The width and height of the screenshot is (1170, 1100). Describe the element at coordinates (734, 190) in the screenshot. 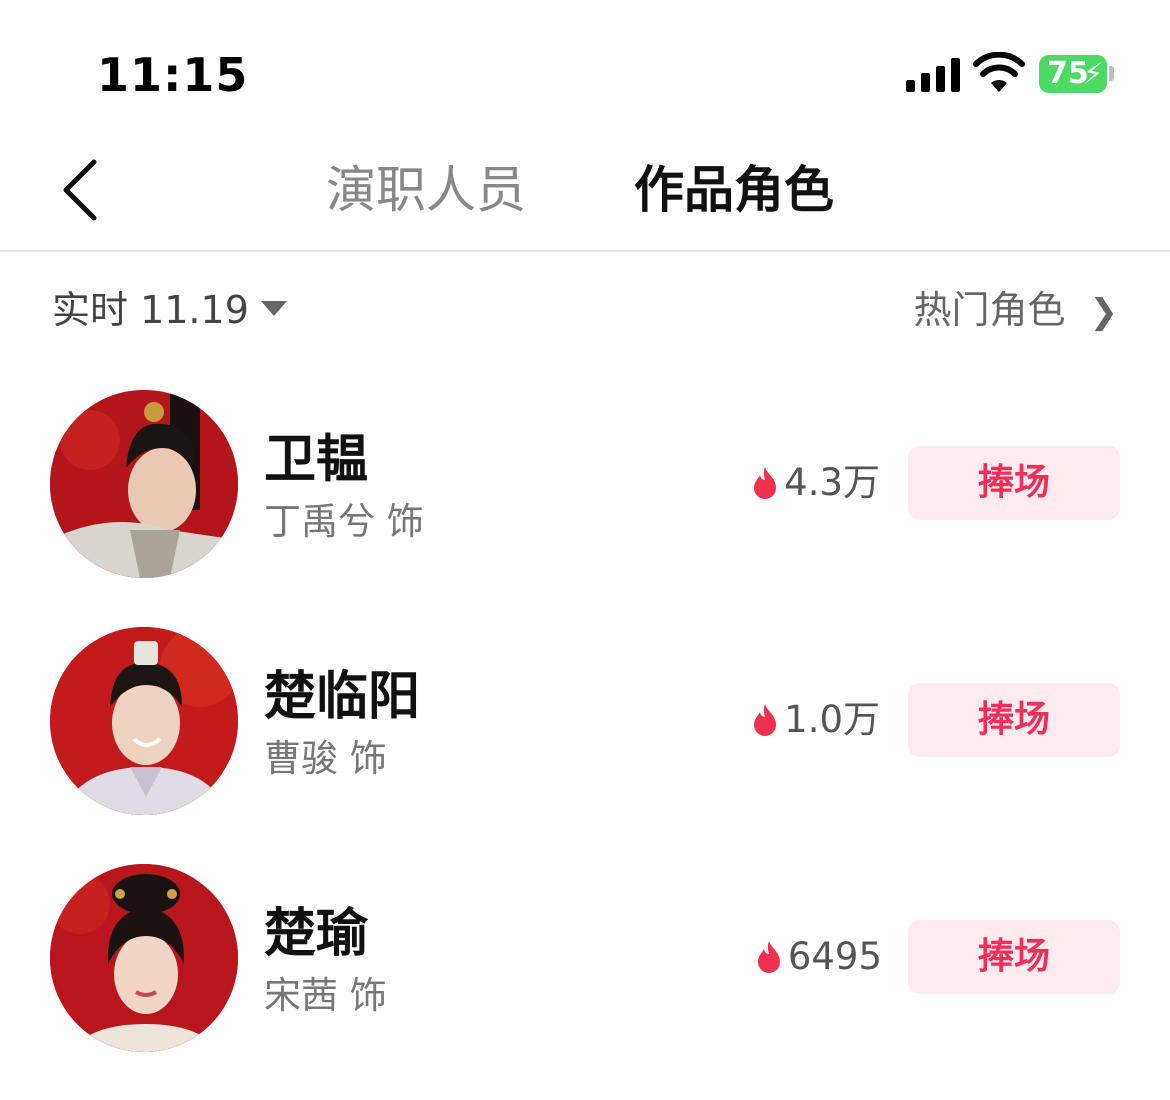

I see `tab-roles: 作品角色` at that location.